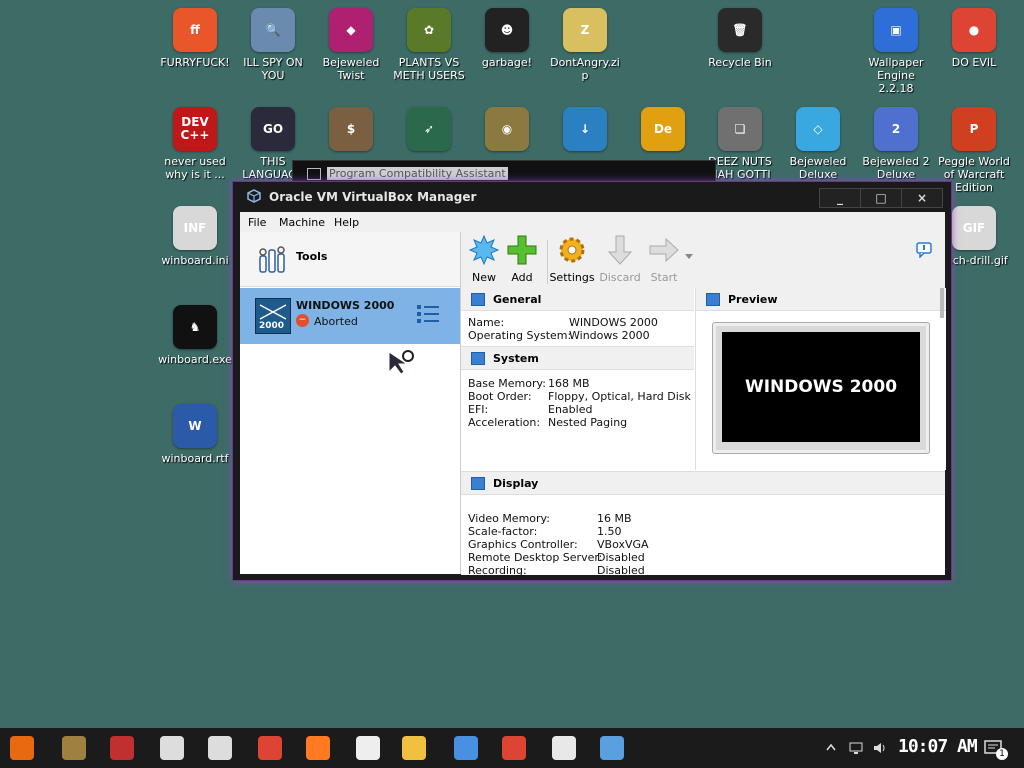 The width and height of the screenshot is (1024, 768). I want to click on desktop-icon-bejeweled2-deluxe: 2 Bejeweled 2 Deluxe, so click(896, 144).